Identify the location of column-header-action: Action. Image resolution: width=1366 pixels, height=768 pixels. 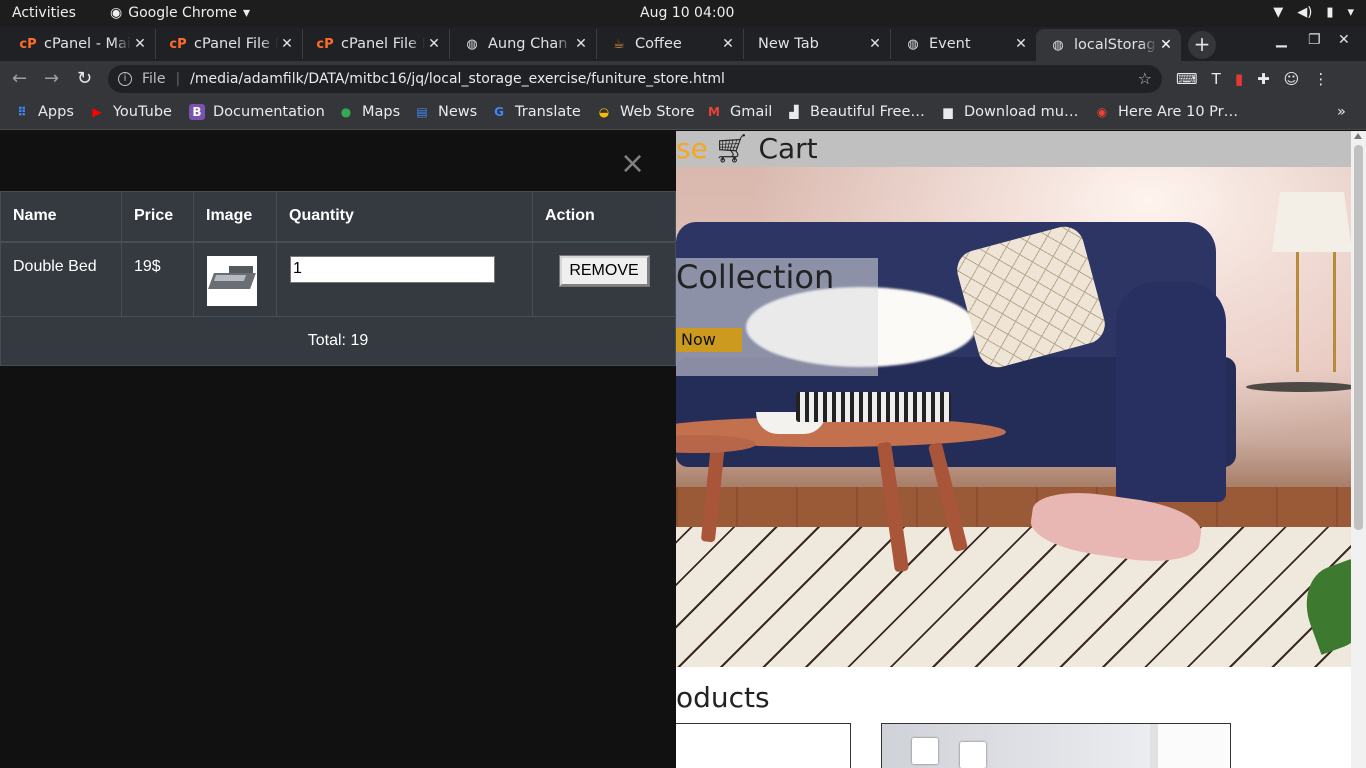
(604, 217).